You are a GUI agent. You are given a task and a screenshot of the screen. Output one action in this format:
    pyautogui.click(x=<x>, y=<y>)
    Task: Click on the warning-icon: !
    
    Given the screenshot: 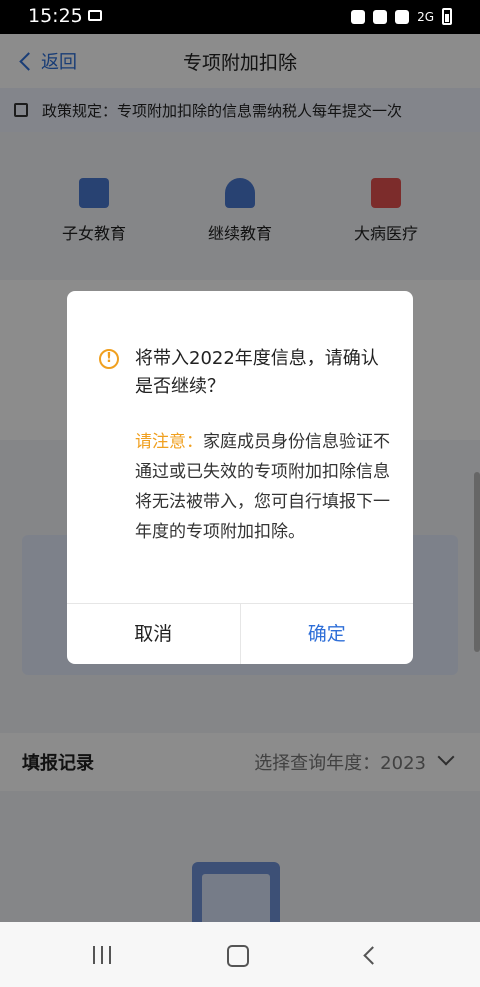 What is the action you would take?
    pyautogui.click(x=109, y=359)
    